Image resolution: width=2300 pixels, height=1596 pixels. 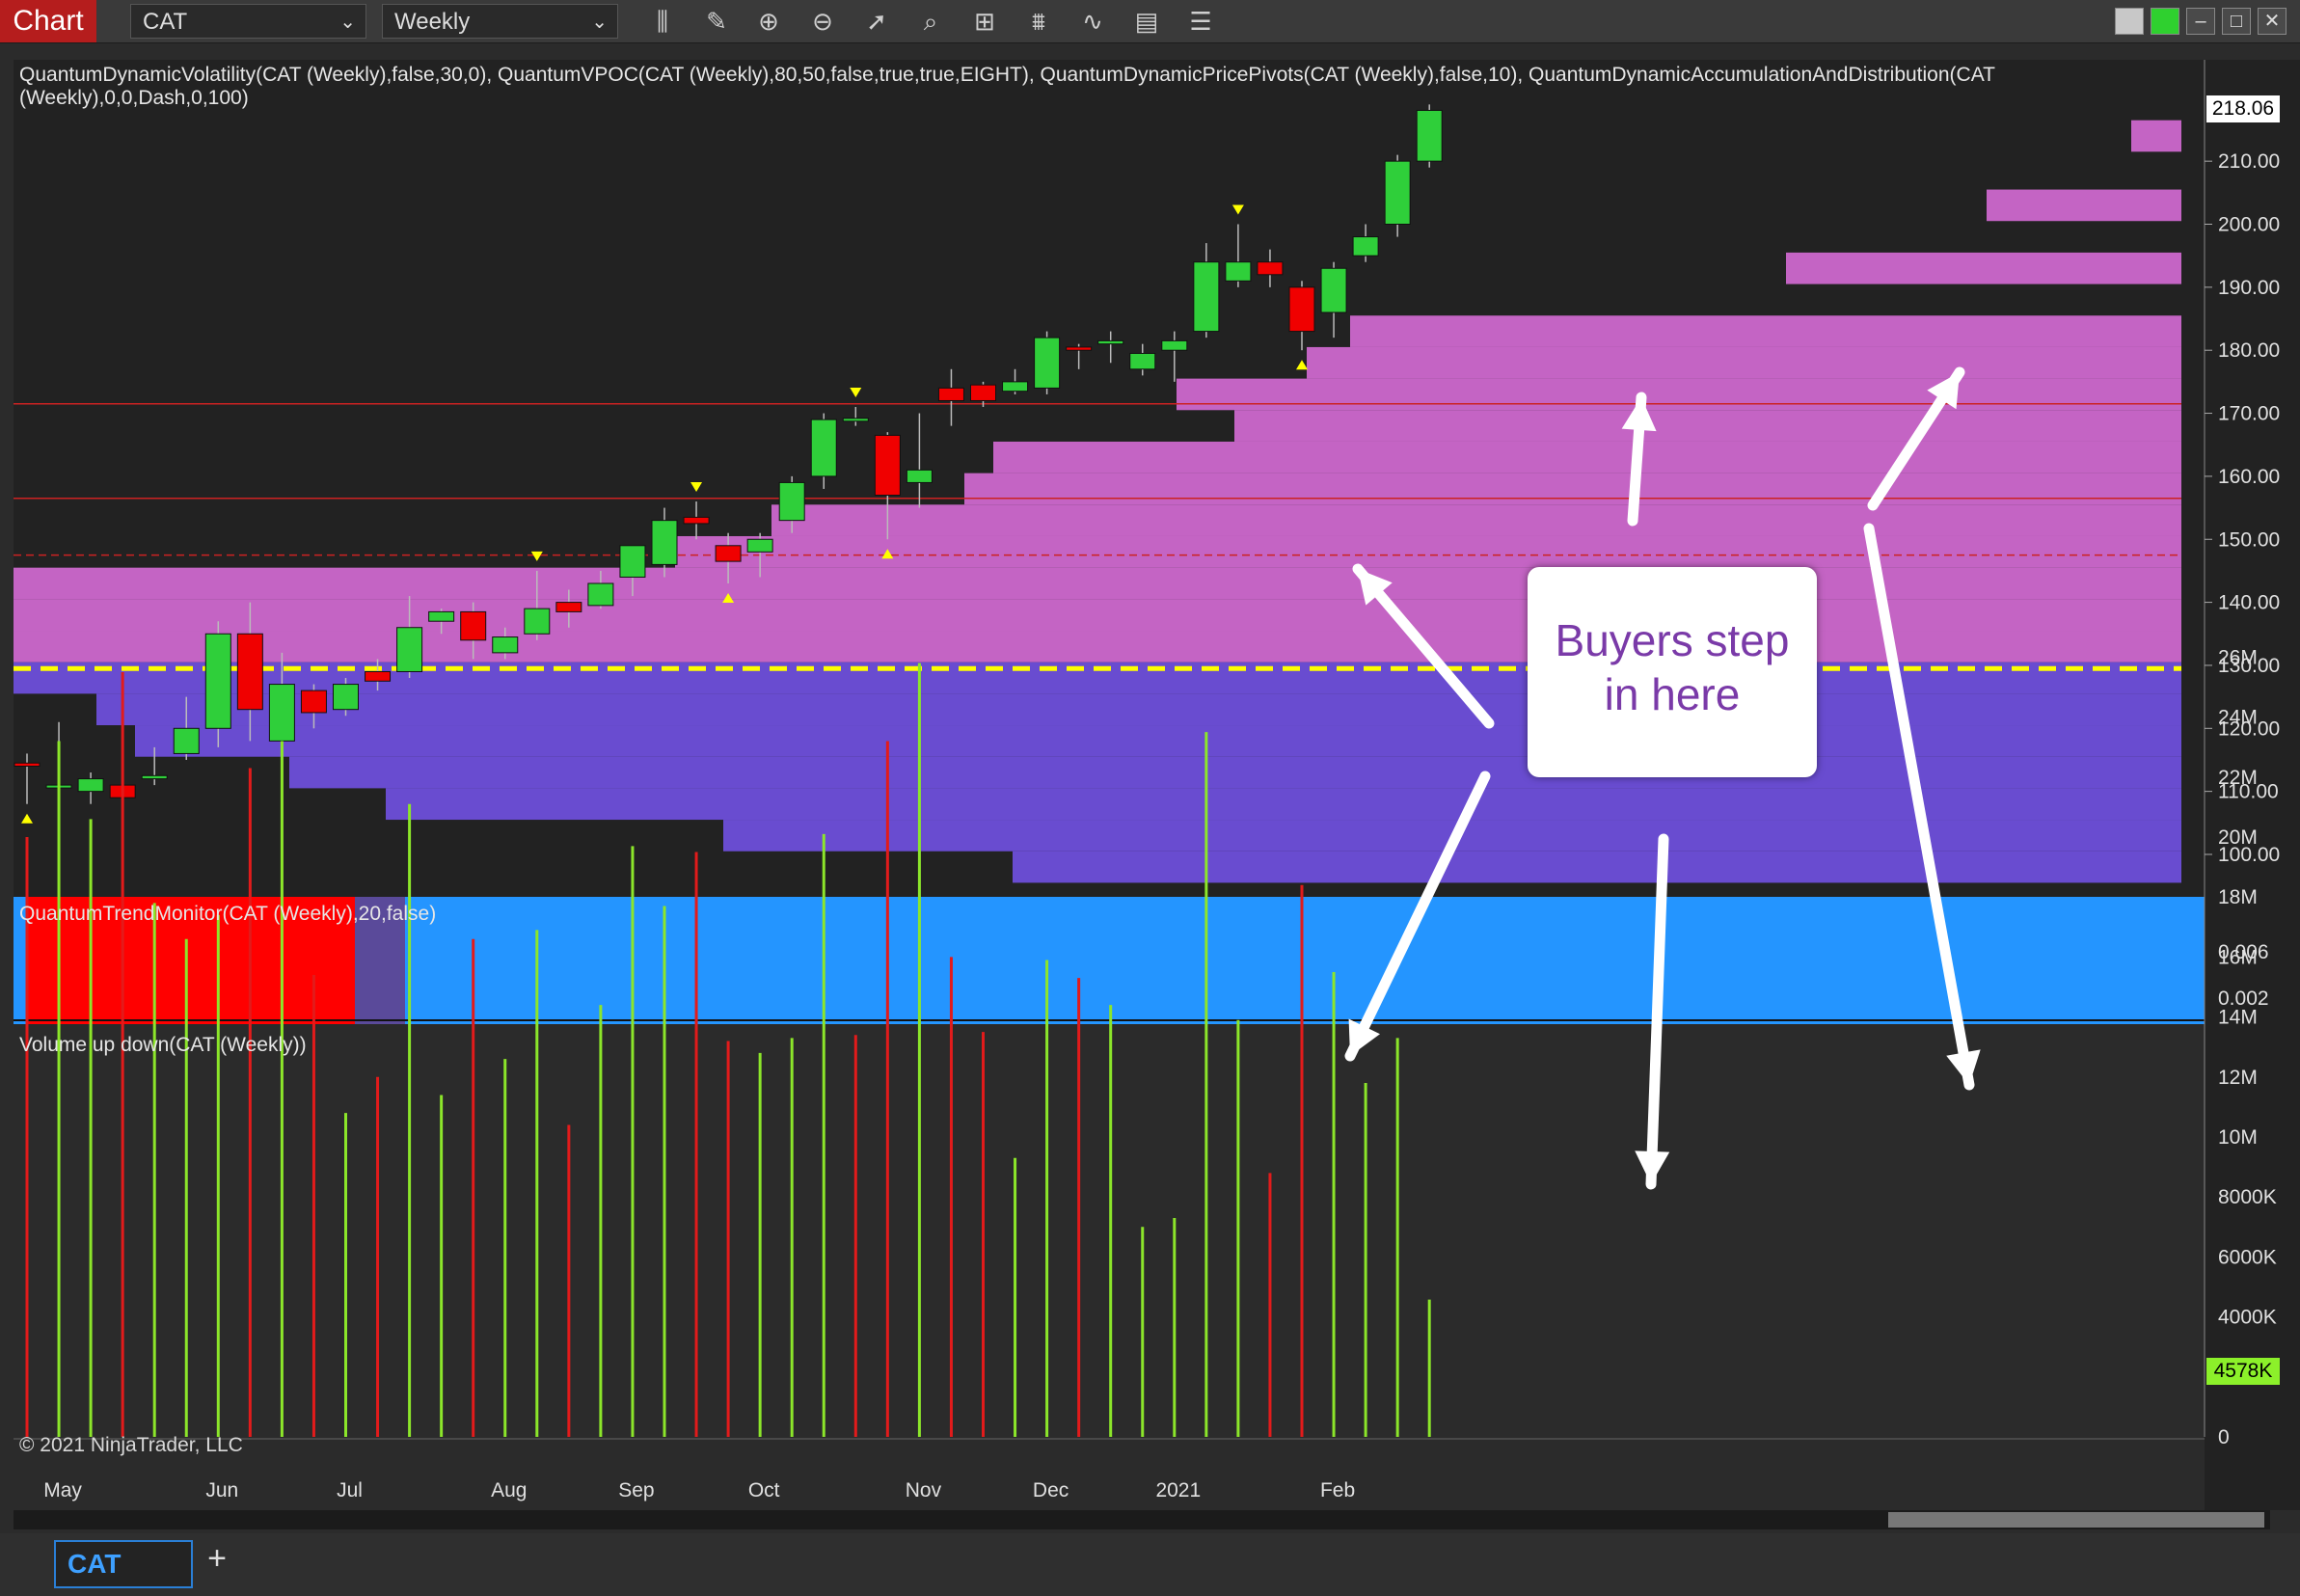 I want to click on price-tick-label: 210.00, so click(x=2249, y=161).